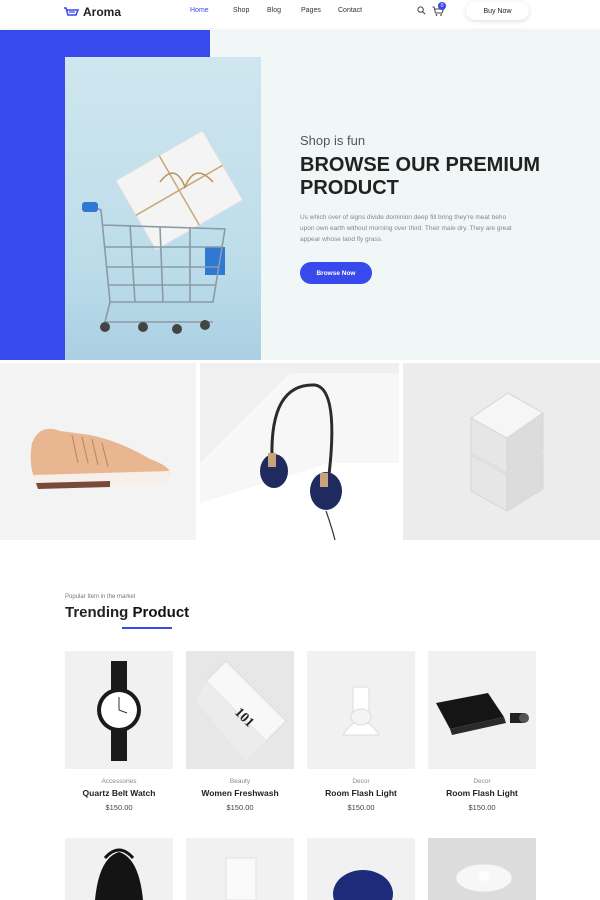 This screenshot has height=900, width=600. What do you see at coordinates (336, 273) in the screenshot?
I see `browse-now-button: Browse Now` at bounding box center [336, 273].